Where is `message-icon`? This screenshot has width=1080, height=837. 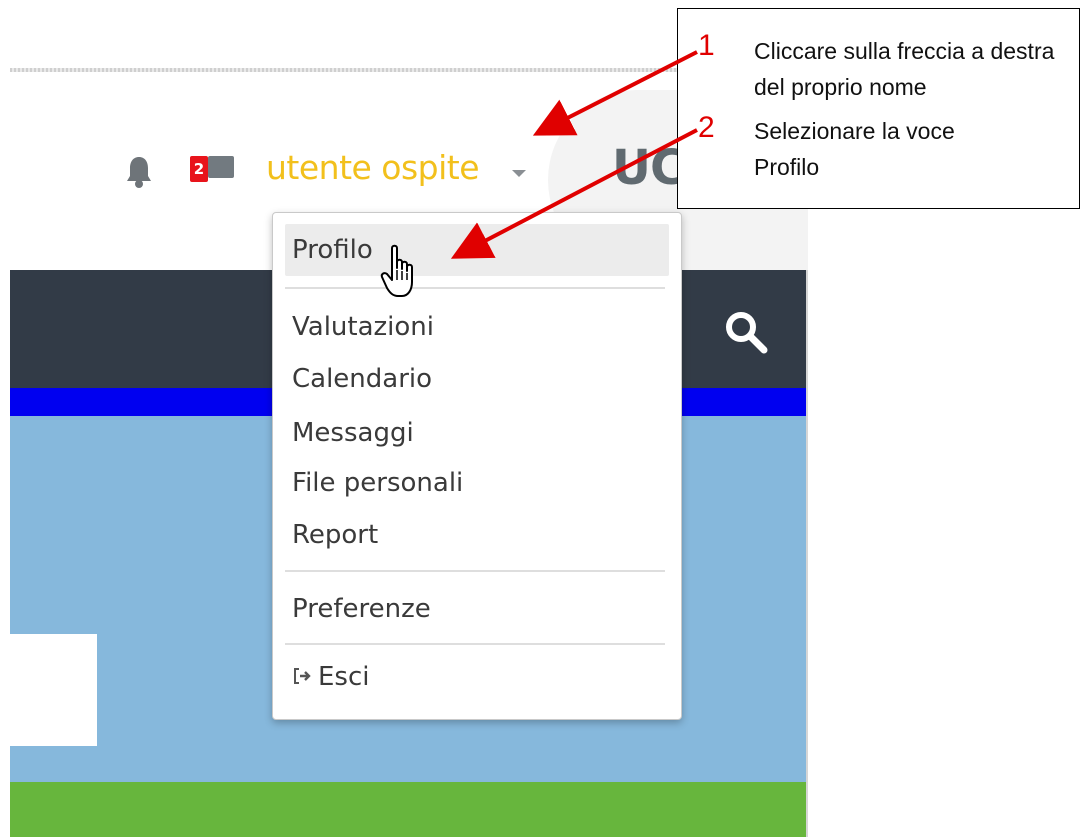 message-icon is located at coordinates (221, 167).